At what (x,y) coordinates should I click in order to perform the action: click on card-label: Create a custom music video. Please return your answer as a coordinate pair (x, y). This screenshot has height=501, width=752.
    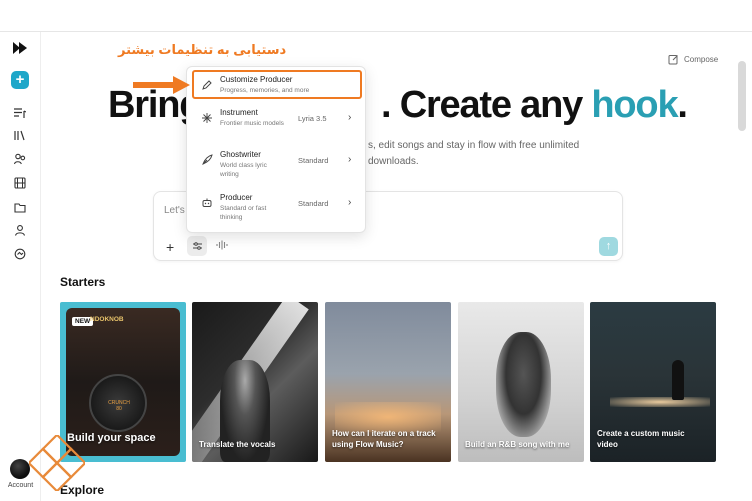
    Looking at the image, I should click on (641, 439).